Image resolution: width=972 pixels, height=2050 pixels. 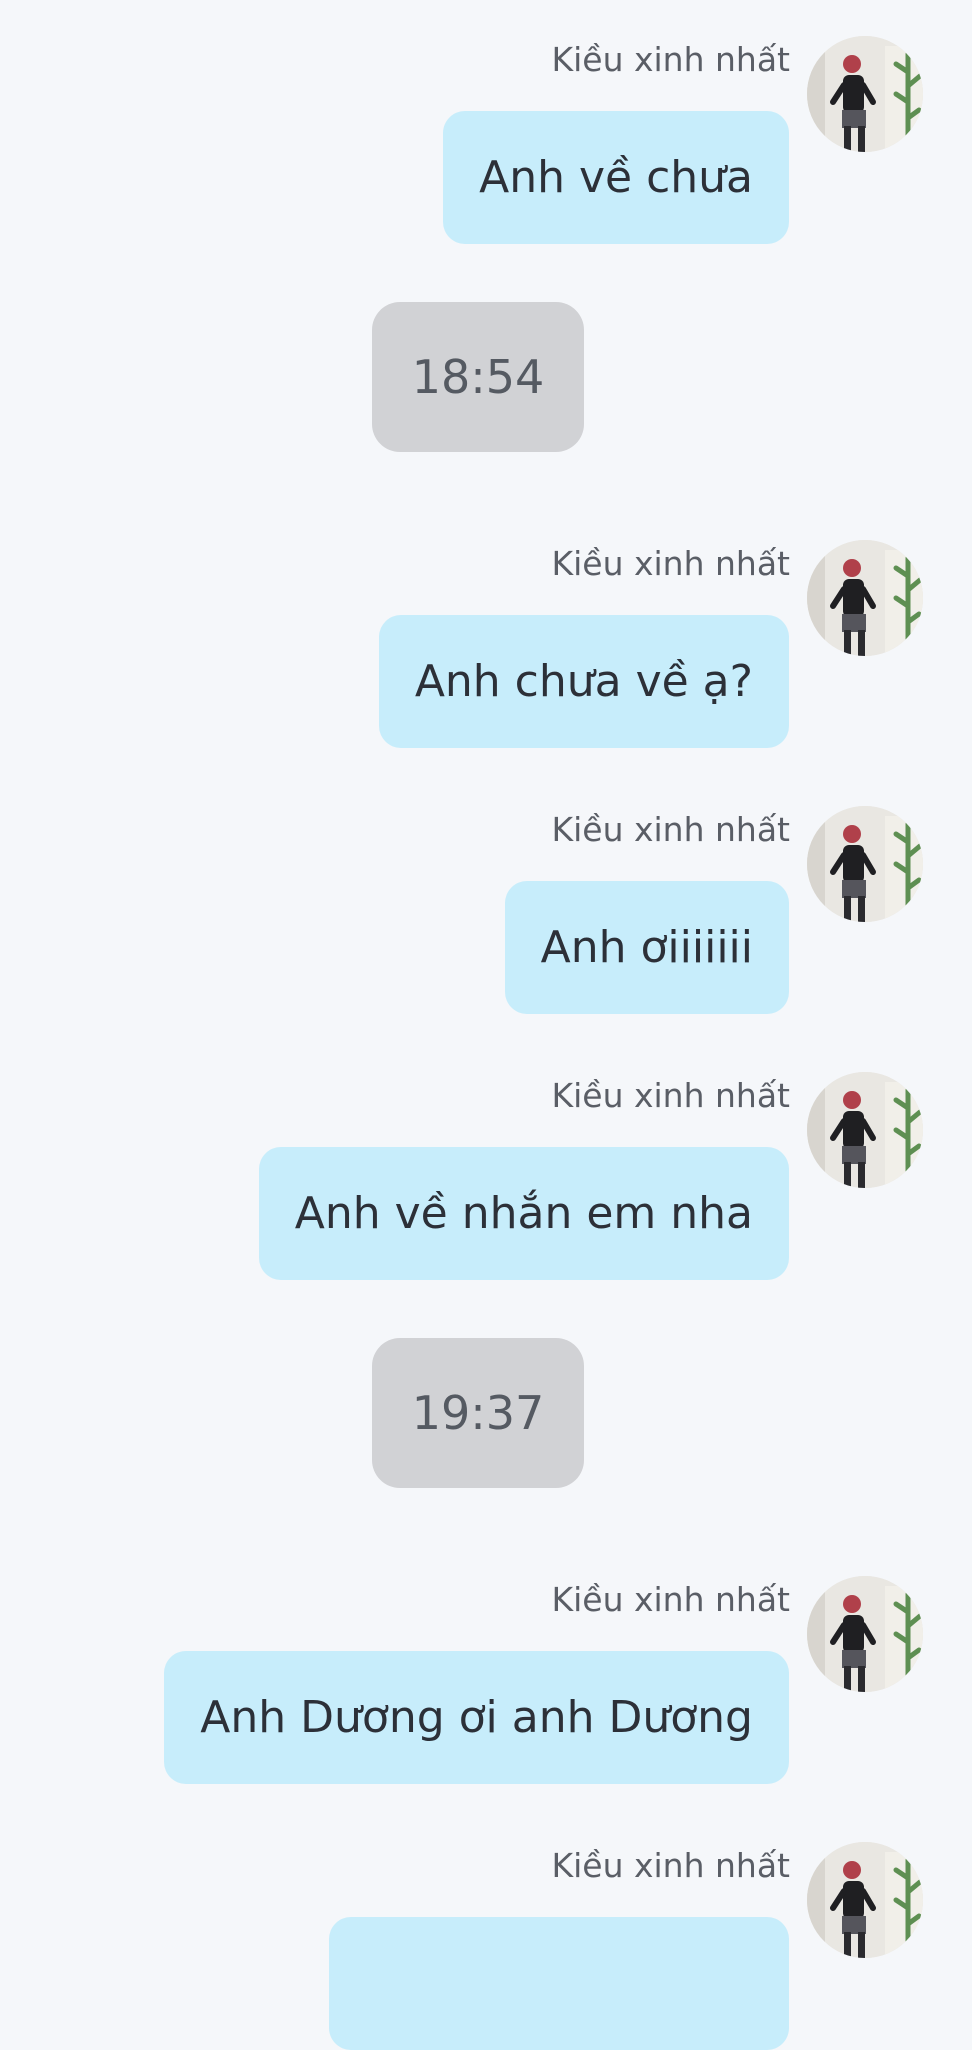 I want to click on message-bubble: Anh chưa về ạ?, so click(x=583, y=681).